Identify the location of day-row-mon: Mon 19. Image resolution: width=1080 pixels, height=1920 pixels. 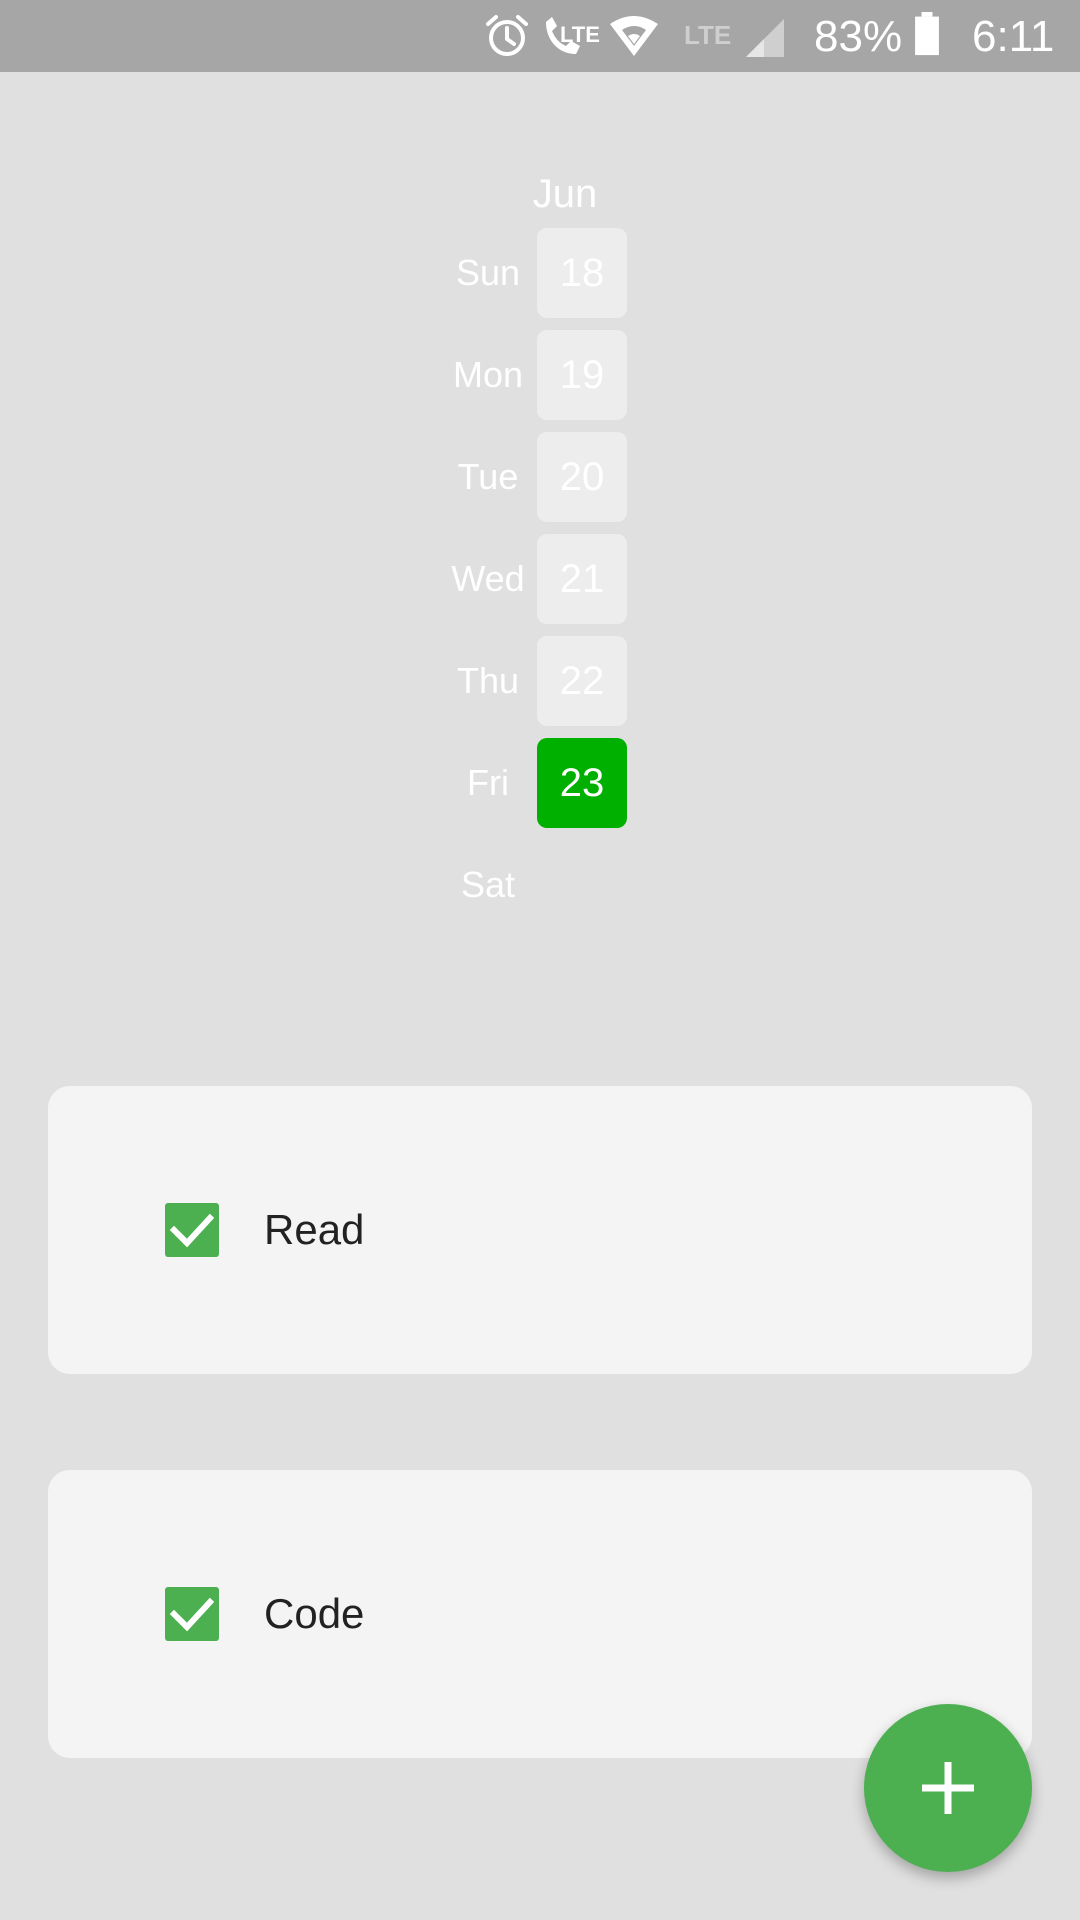
(540, 375).